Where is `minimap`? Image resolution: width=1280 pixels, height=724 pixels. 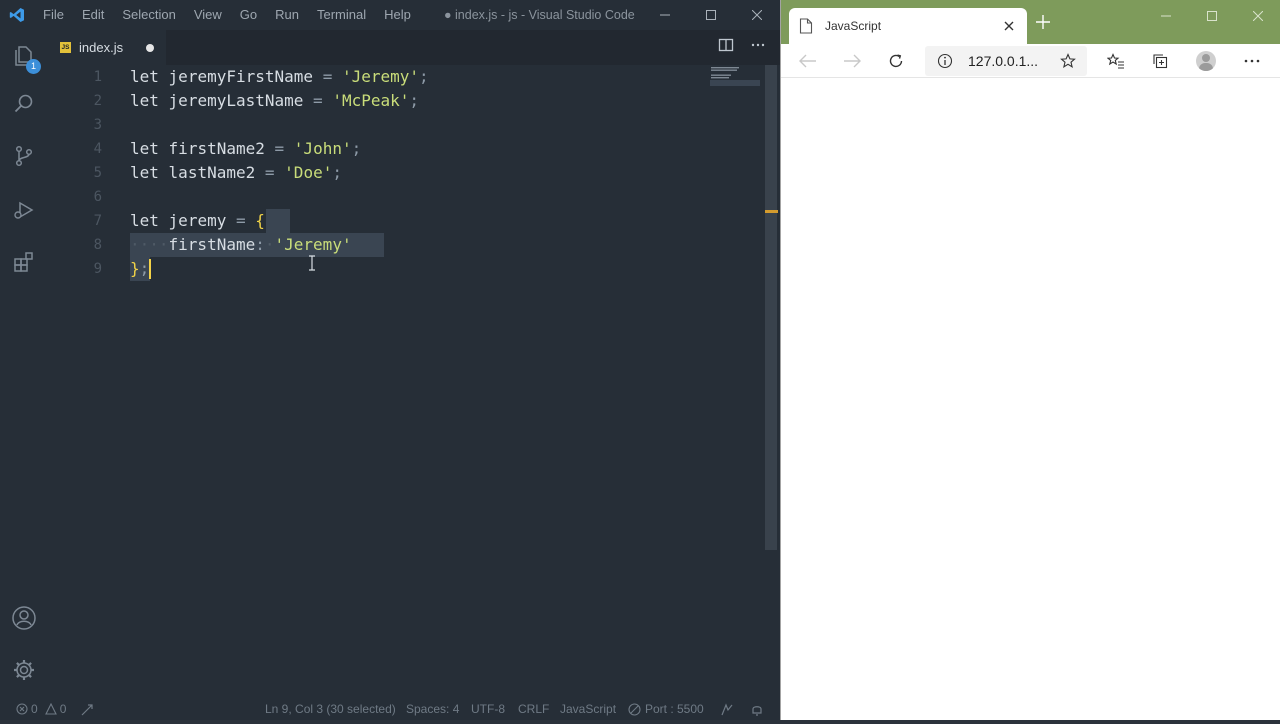 minimap is located at coordinates (735, 76).